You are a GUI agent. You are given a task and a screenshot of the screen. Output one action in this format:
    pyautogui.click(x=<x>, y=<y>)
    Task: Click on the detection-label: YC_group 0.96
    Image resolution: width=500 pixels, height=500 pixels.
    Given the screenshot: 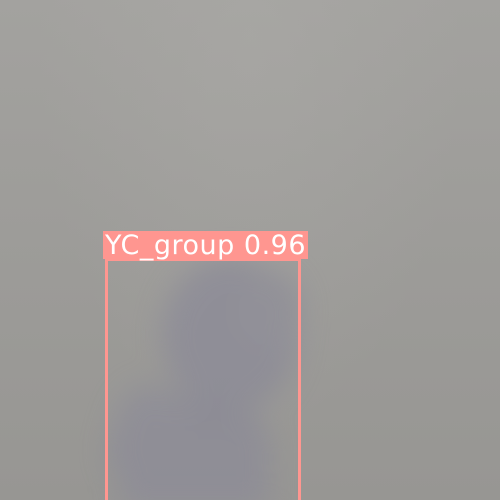 What is the action you would take?
    pyautogui.click(x=206, y=245)
    